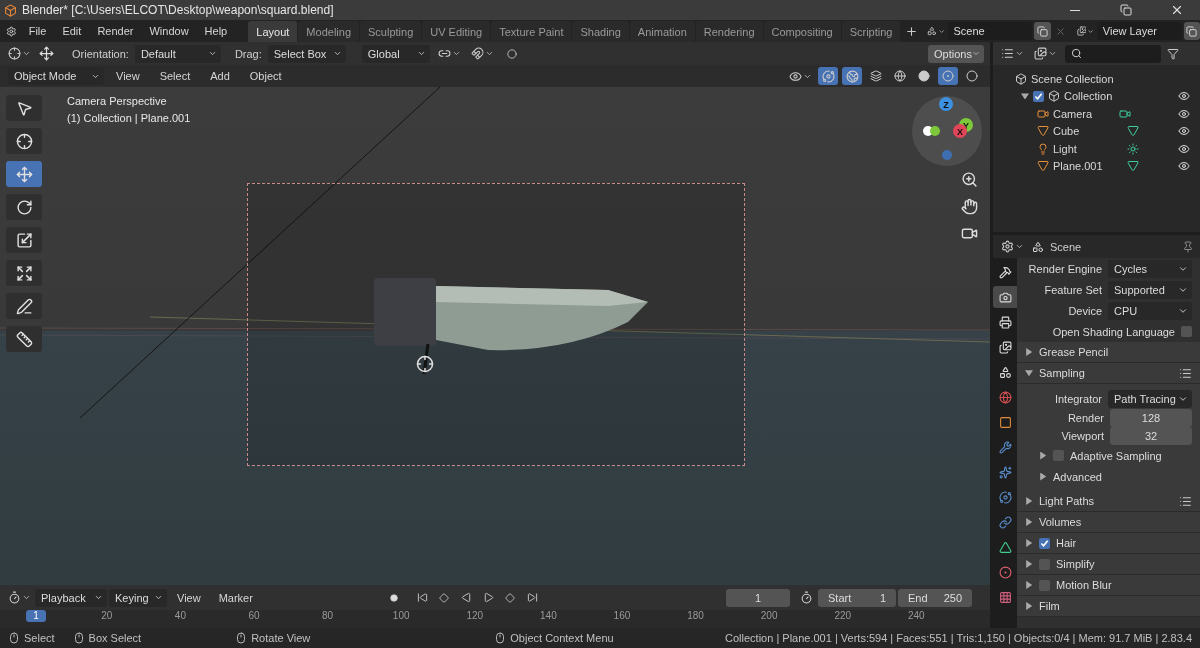  I want to click on view-layer-name-field: View Layer, so click(1139, 31).